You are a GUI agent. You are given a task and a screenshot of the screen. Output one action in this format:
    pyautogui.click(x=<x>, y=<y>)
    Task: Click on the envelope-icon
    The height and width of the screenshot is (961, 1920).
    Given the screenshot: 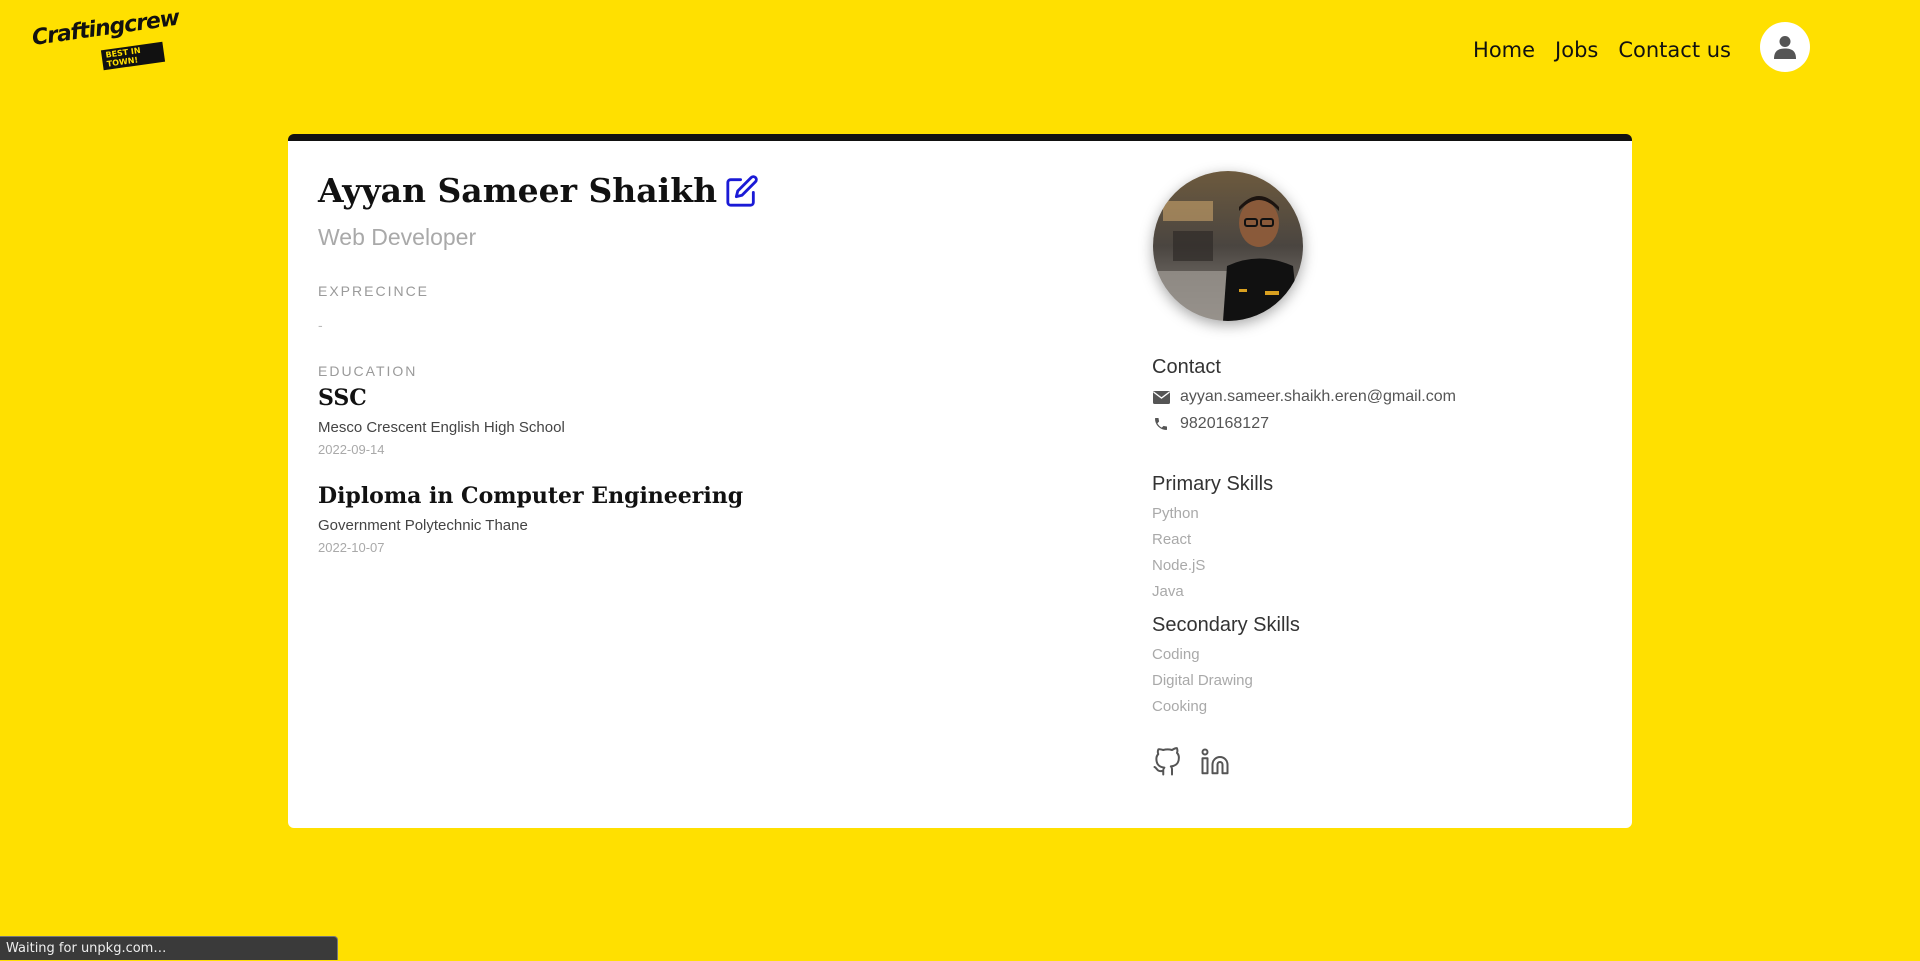 What is the action you would take?
    pyautogui.click(x=1161, y=397)
    